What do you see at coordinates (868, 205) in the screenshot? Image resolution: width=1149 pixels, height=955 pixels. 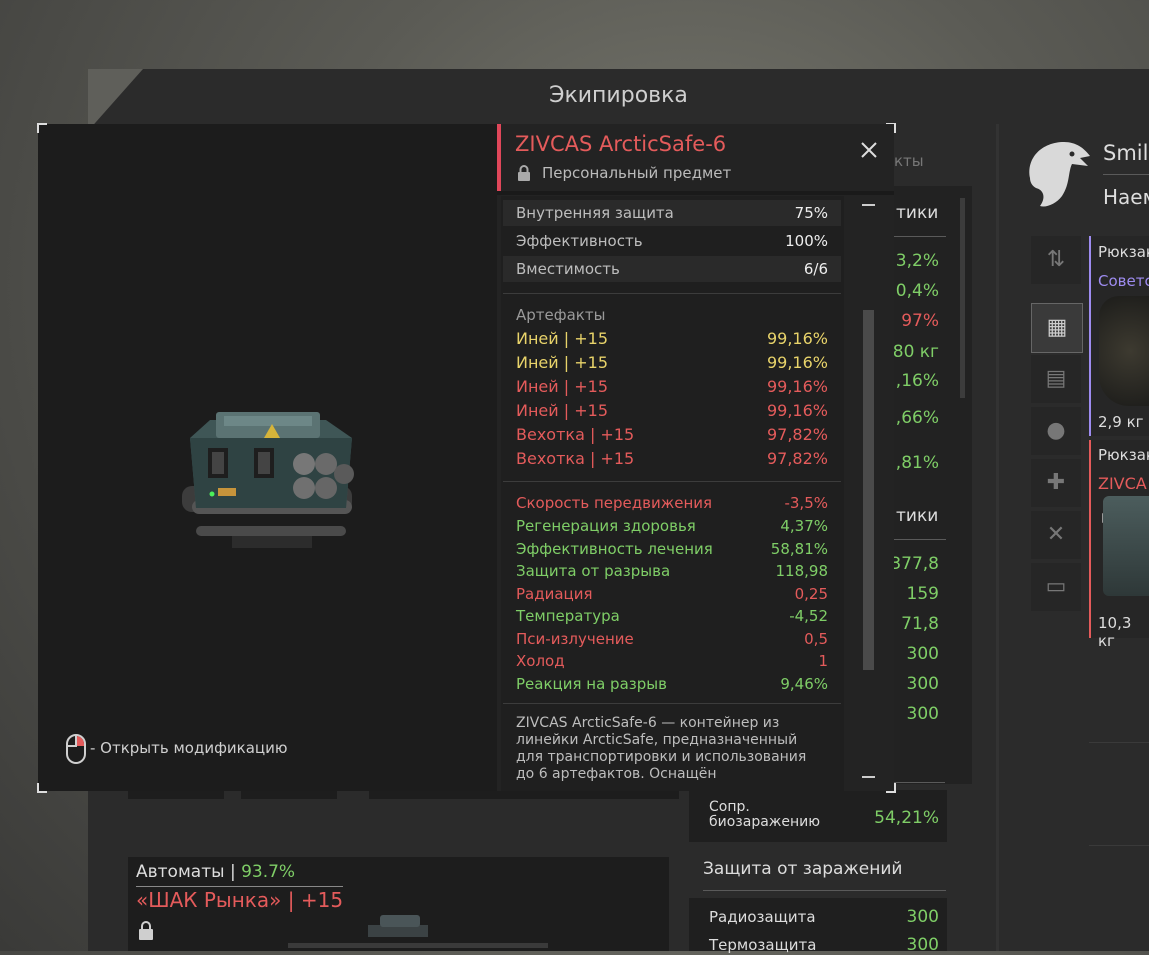 I see `scrollbar-top-cap` at bounding box center [868, 205].